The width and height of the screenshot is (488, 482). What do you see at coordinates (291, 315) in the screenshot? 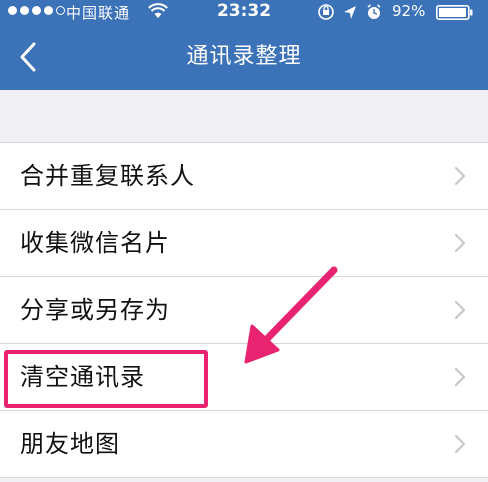
I see `annotation-arrow-icon` at bounding box center [291, 315].